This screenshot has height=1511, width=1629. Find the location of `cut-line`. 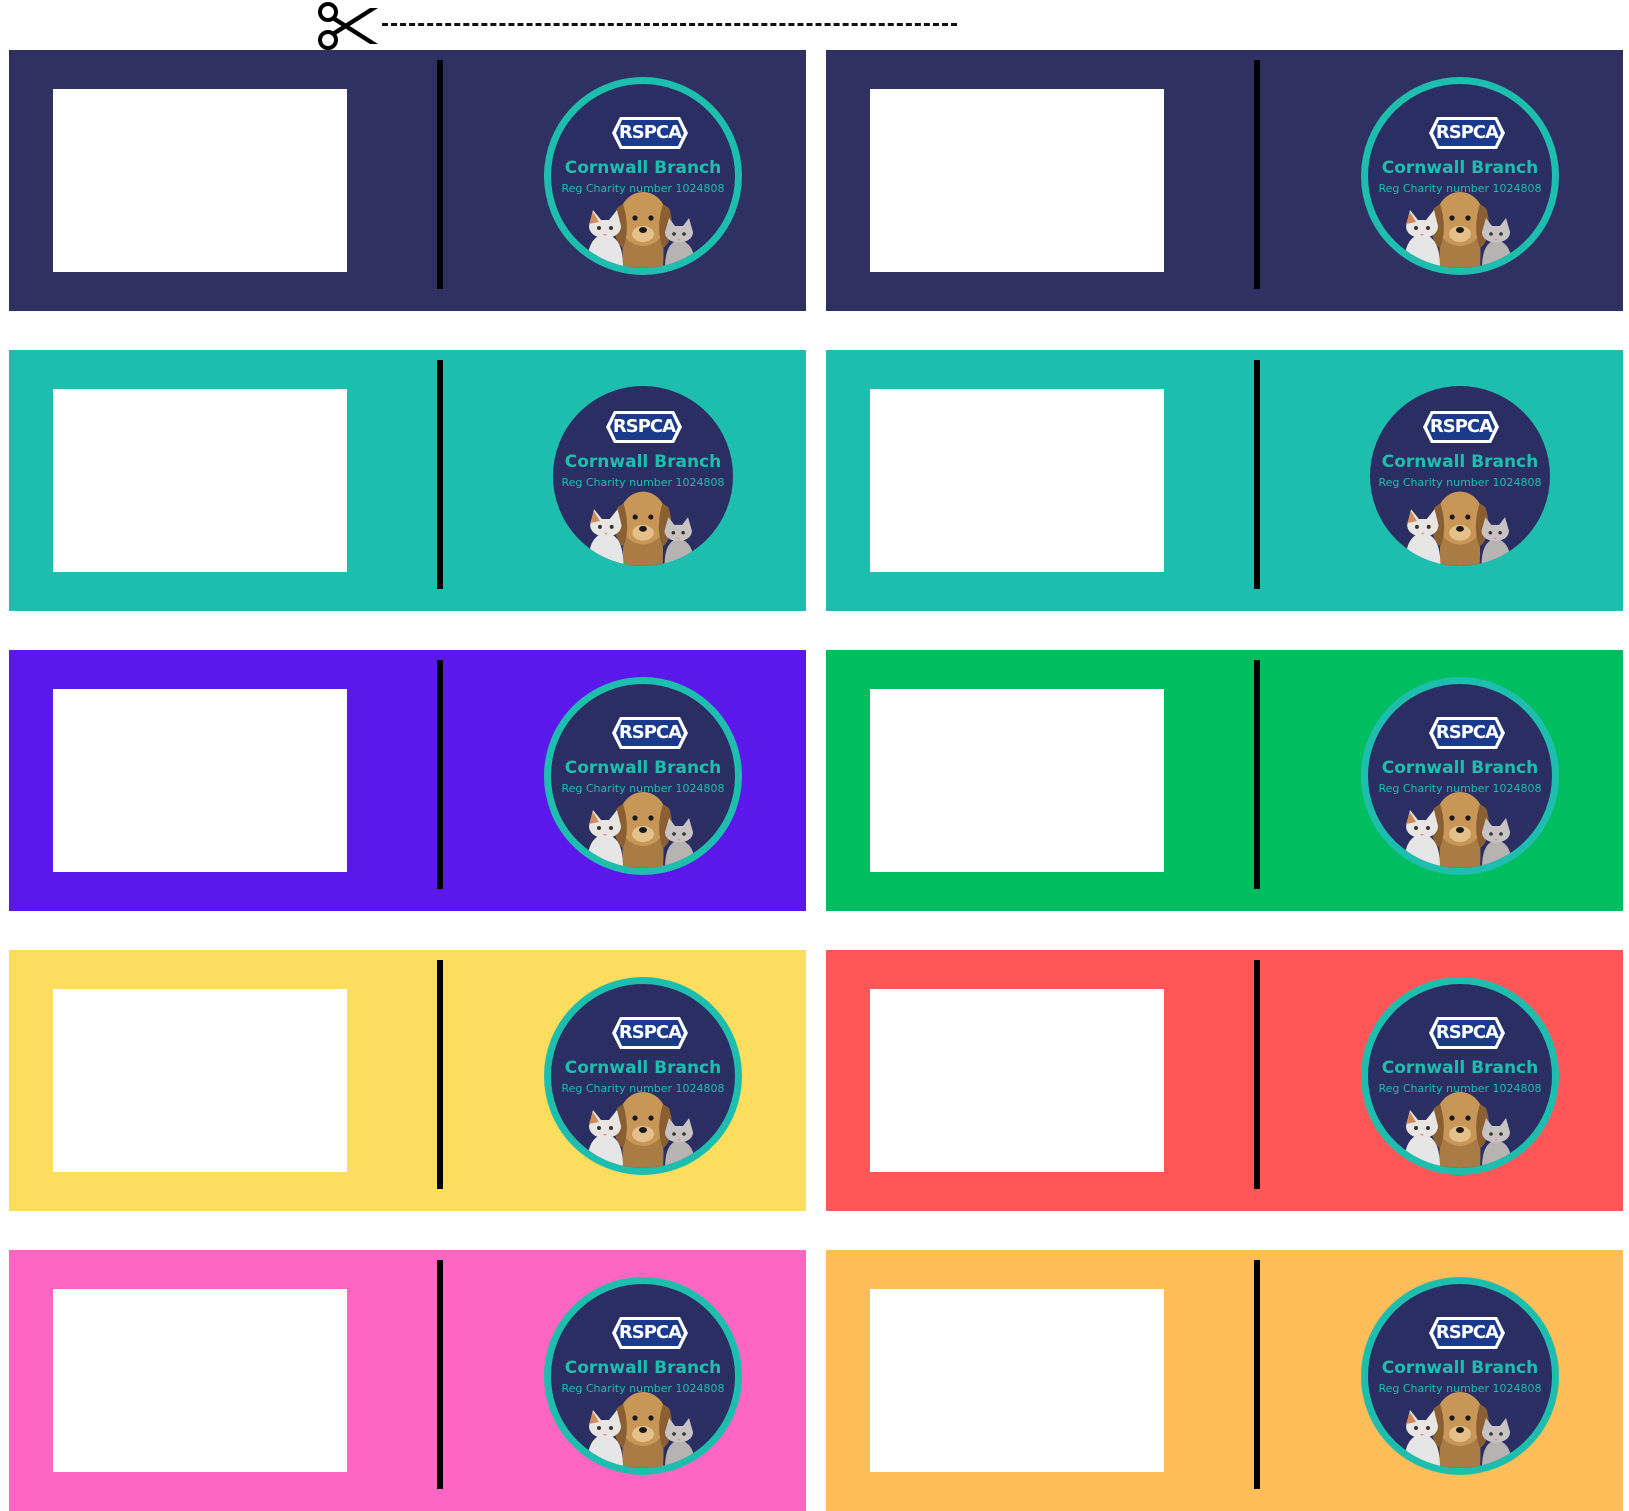

cut-line is located at coordinates (669, 24).